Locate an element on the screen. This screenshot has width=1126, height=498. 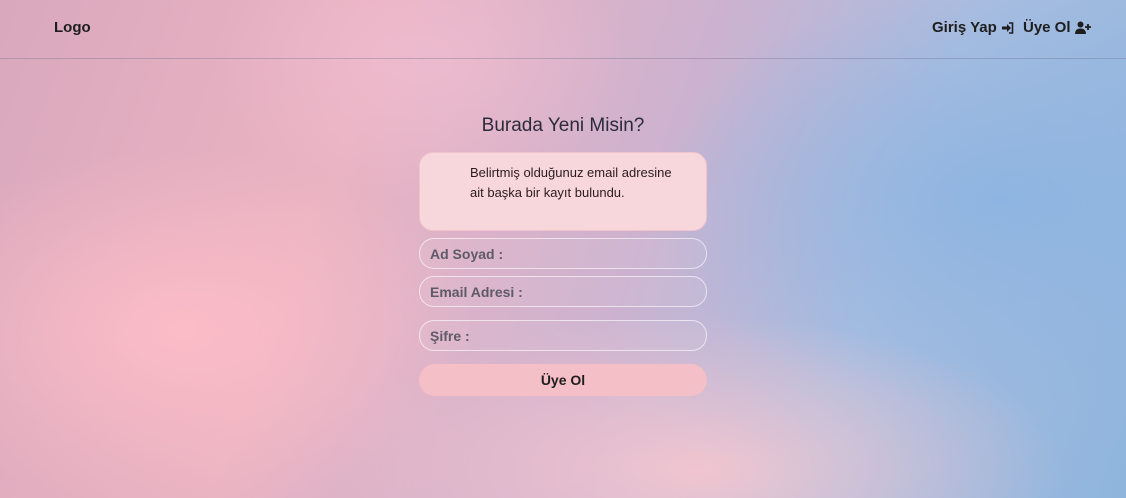
logo: Logo is located at coordinates (72, 27).